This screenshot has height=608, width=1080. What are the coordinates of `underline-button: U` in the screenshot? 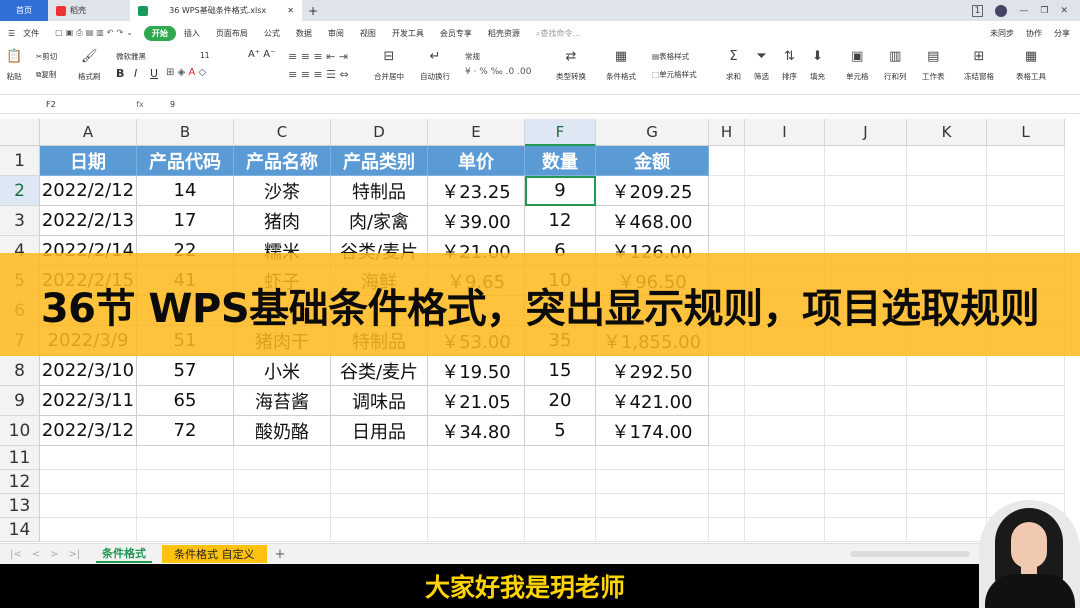 It's located at (154, 73).